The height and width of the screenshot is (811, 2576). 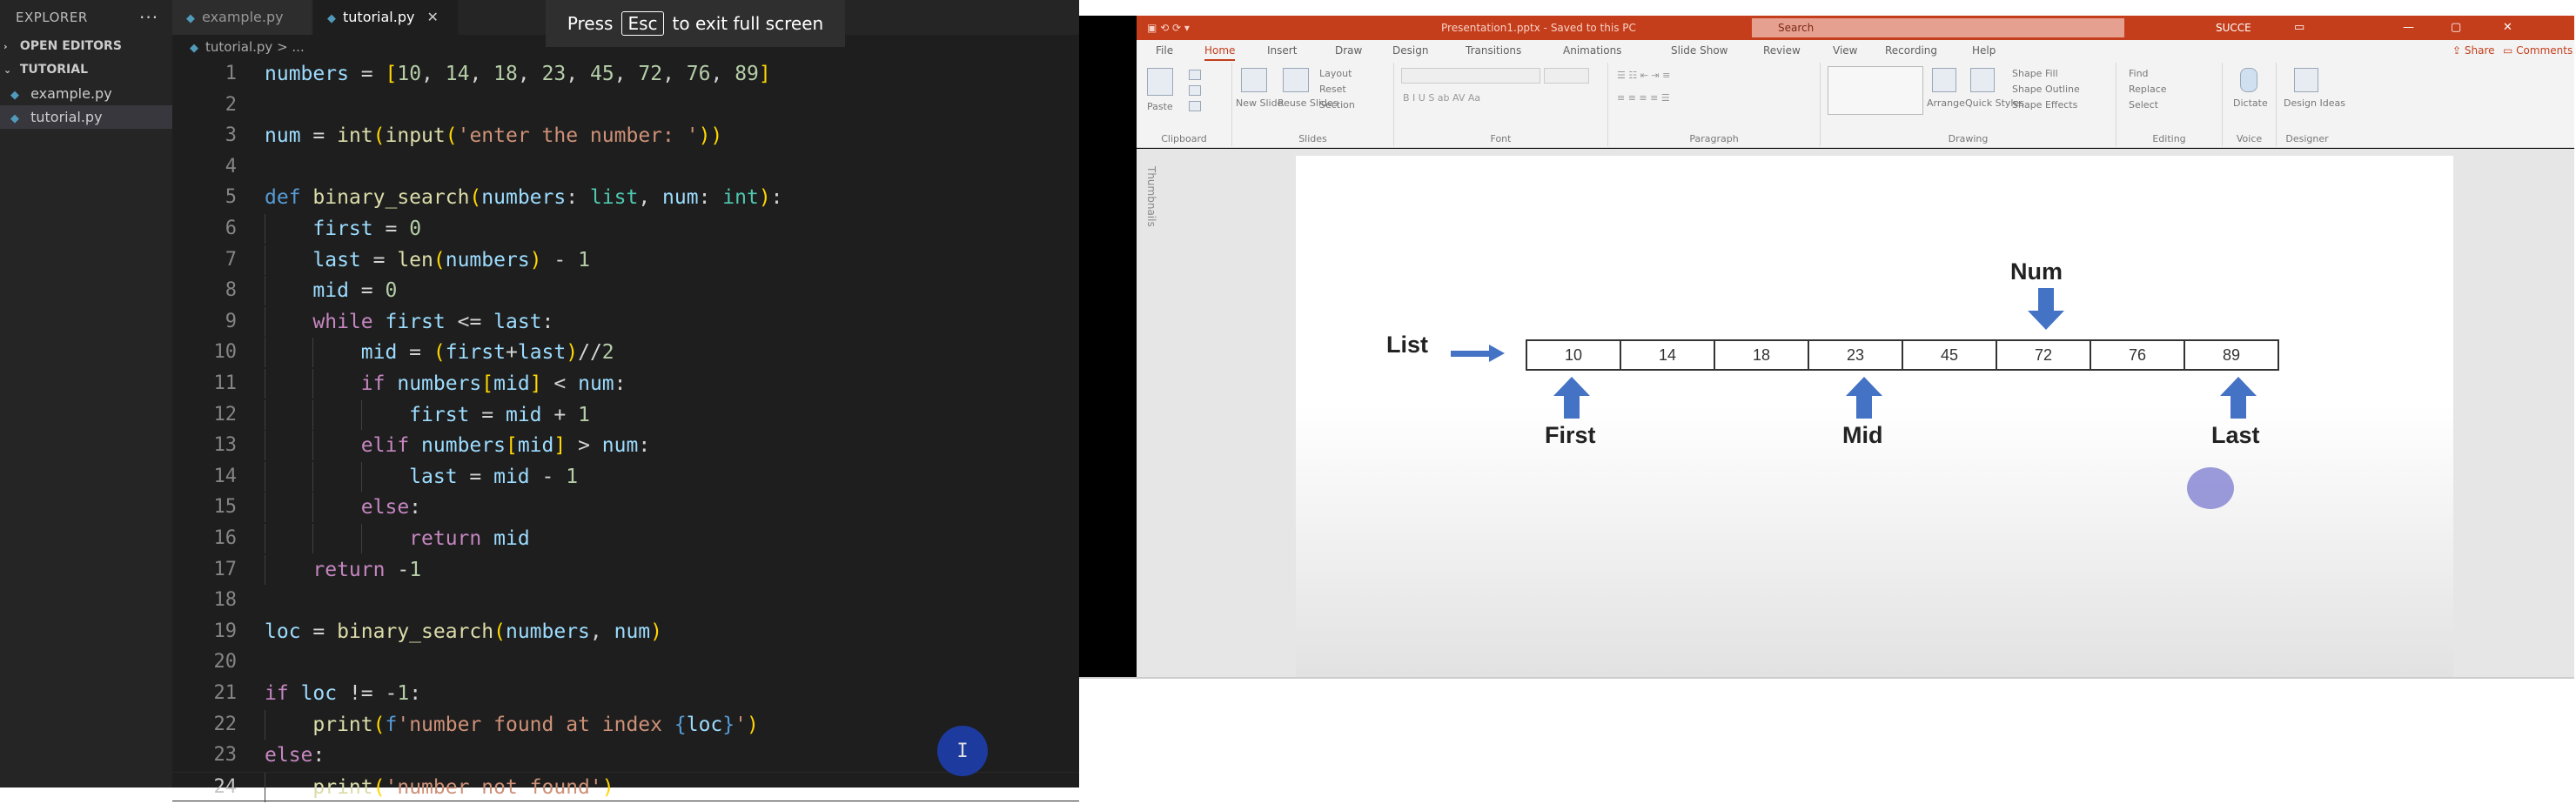 I want to click on code-line: 3 num = int(input('enter the number: ')), so click(x=625, y=136).